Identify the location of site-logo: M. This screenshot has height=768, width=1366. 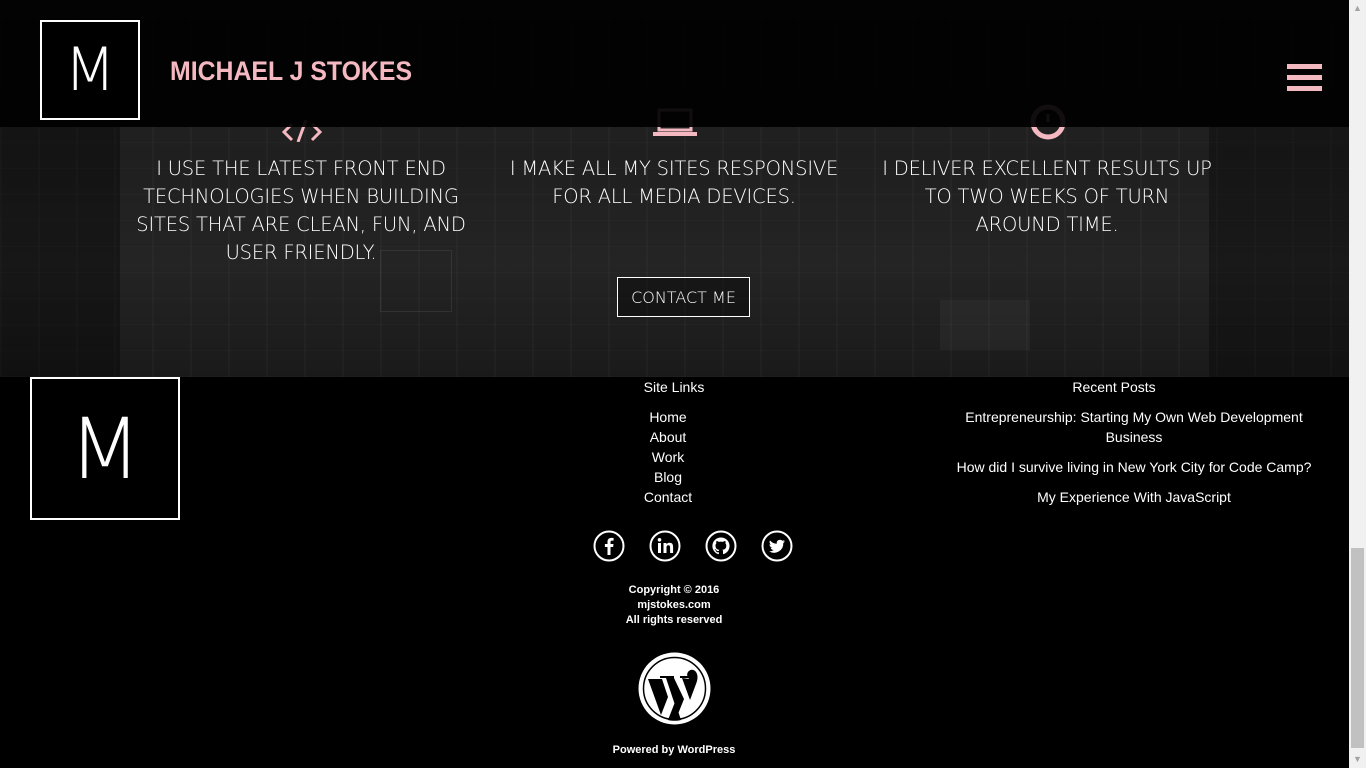
(90, 70).